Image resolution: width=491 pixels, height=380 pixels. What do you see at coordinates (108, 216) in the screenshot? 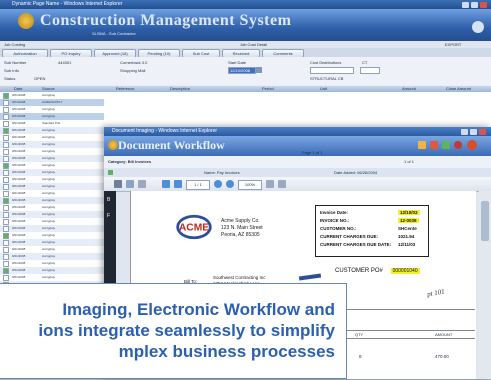
I see `thumbnail-f-label: F` at bounding box center [108, 216].